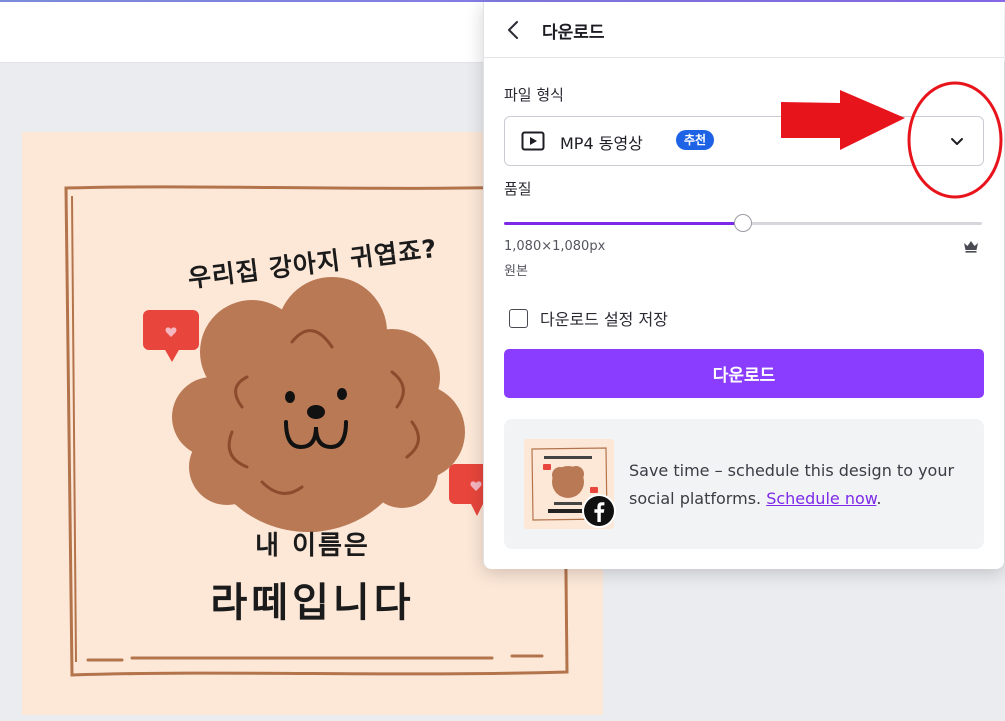 This screenshot has width=1005, height=721. Describe the element at coordinates (957, 143) in the screenshot. I see `chevron-down-icon` at that location.